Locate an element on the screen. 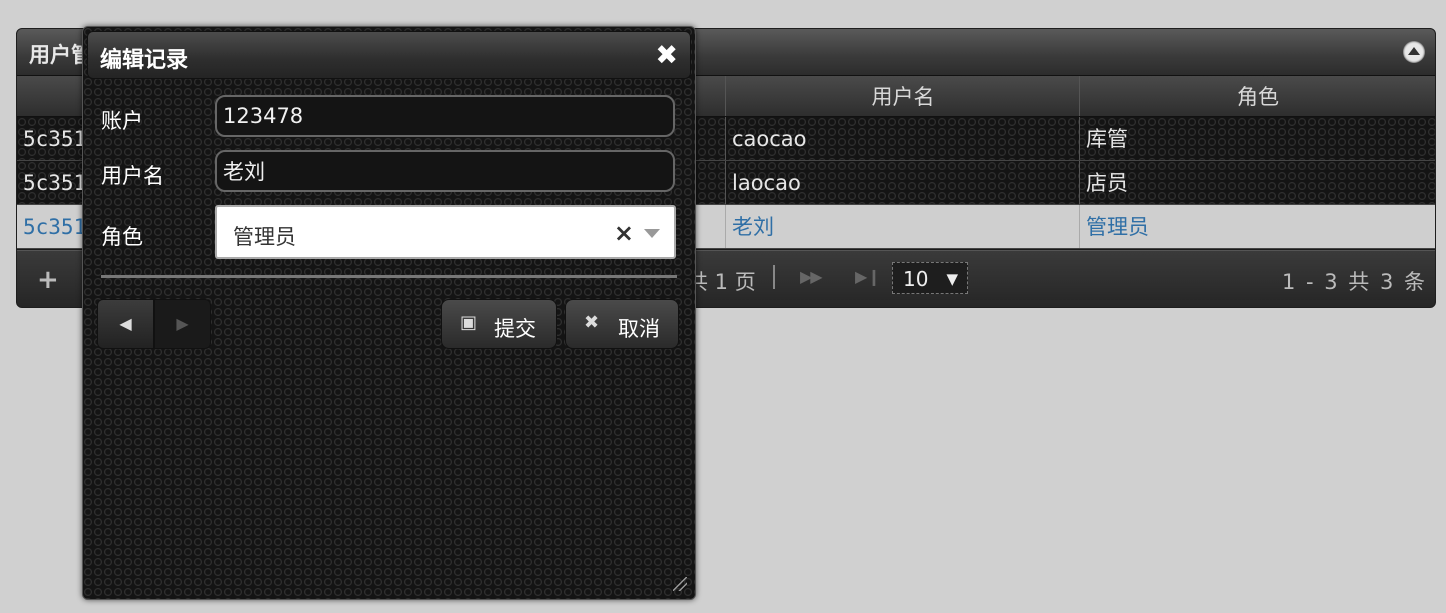 This screenshot has height=613, width=1446. next-icon: ▶ is located at coordinates (182, 323).